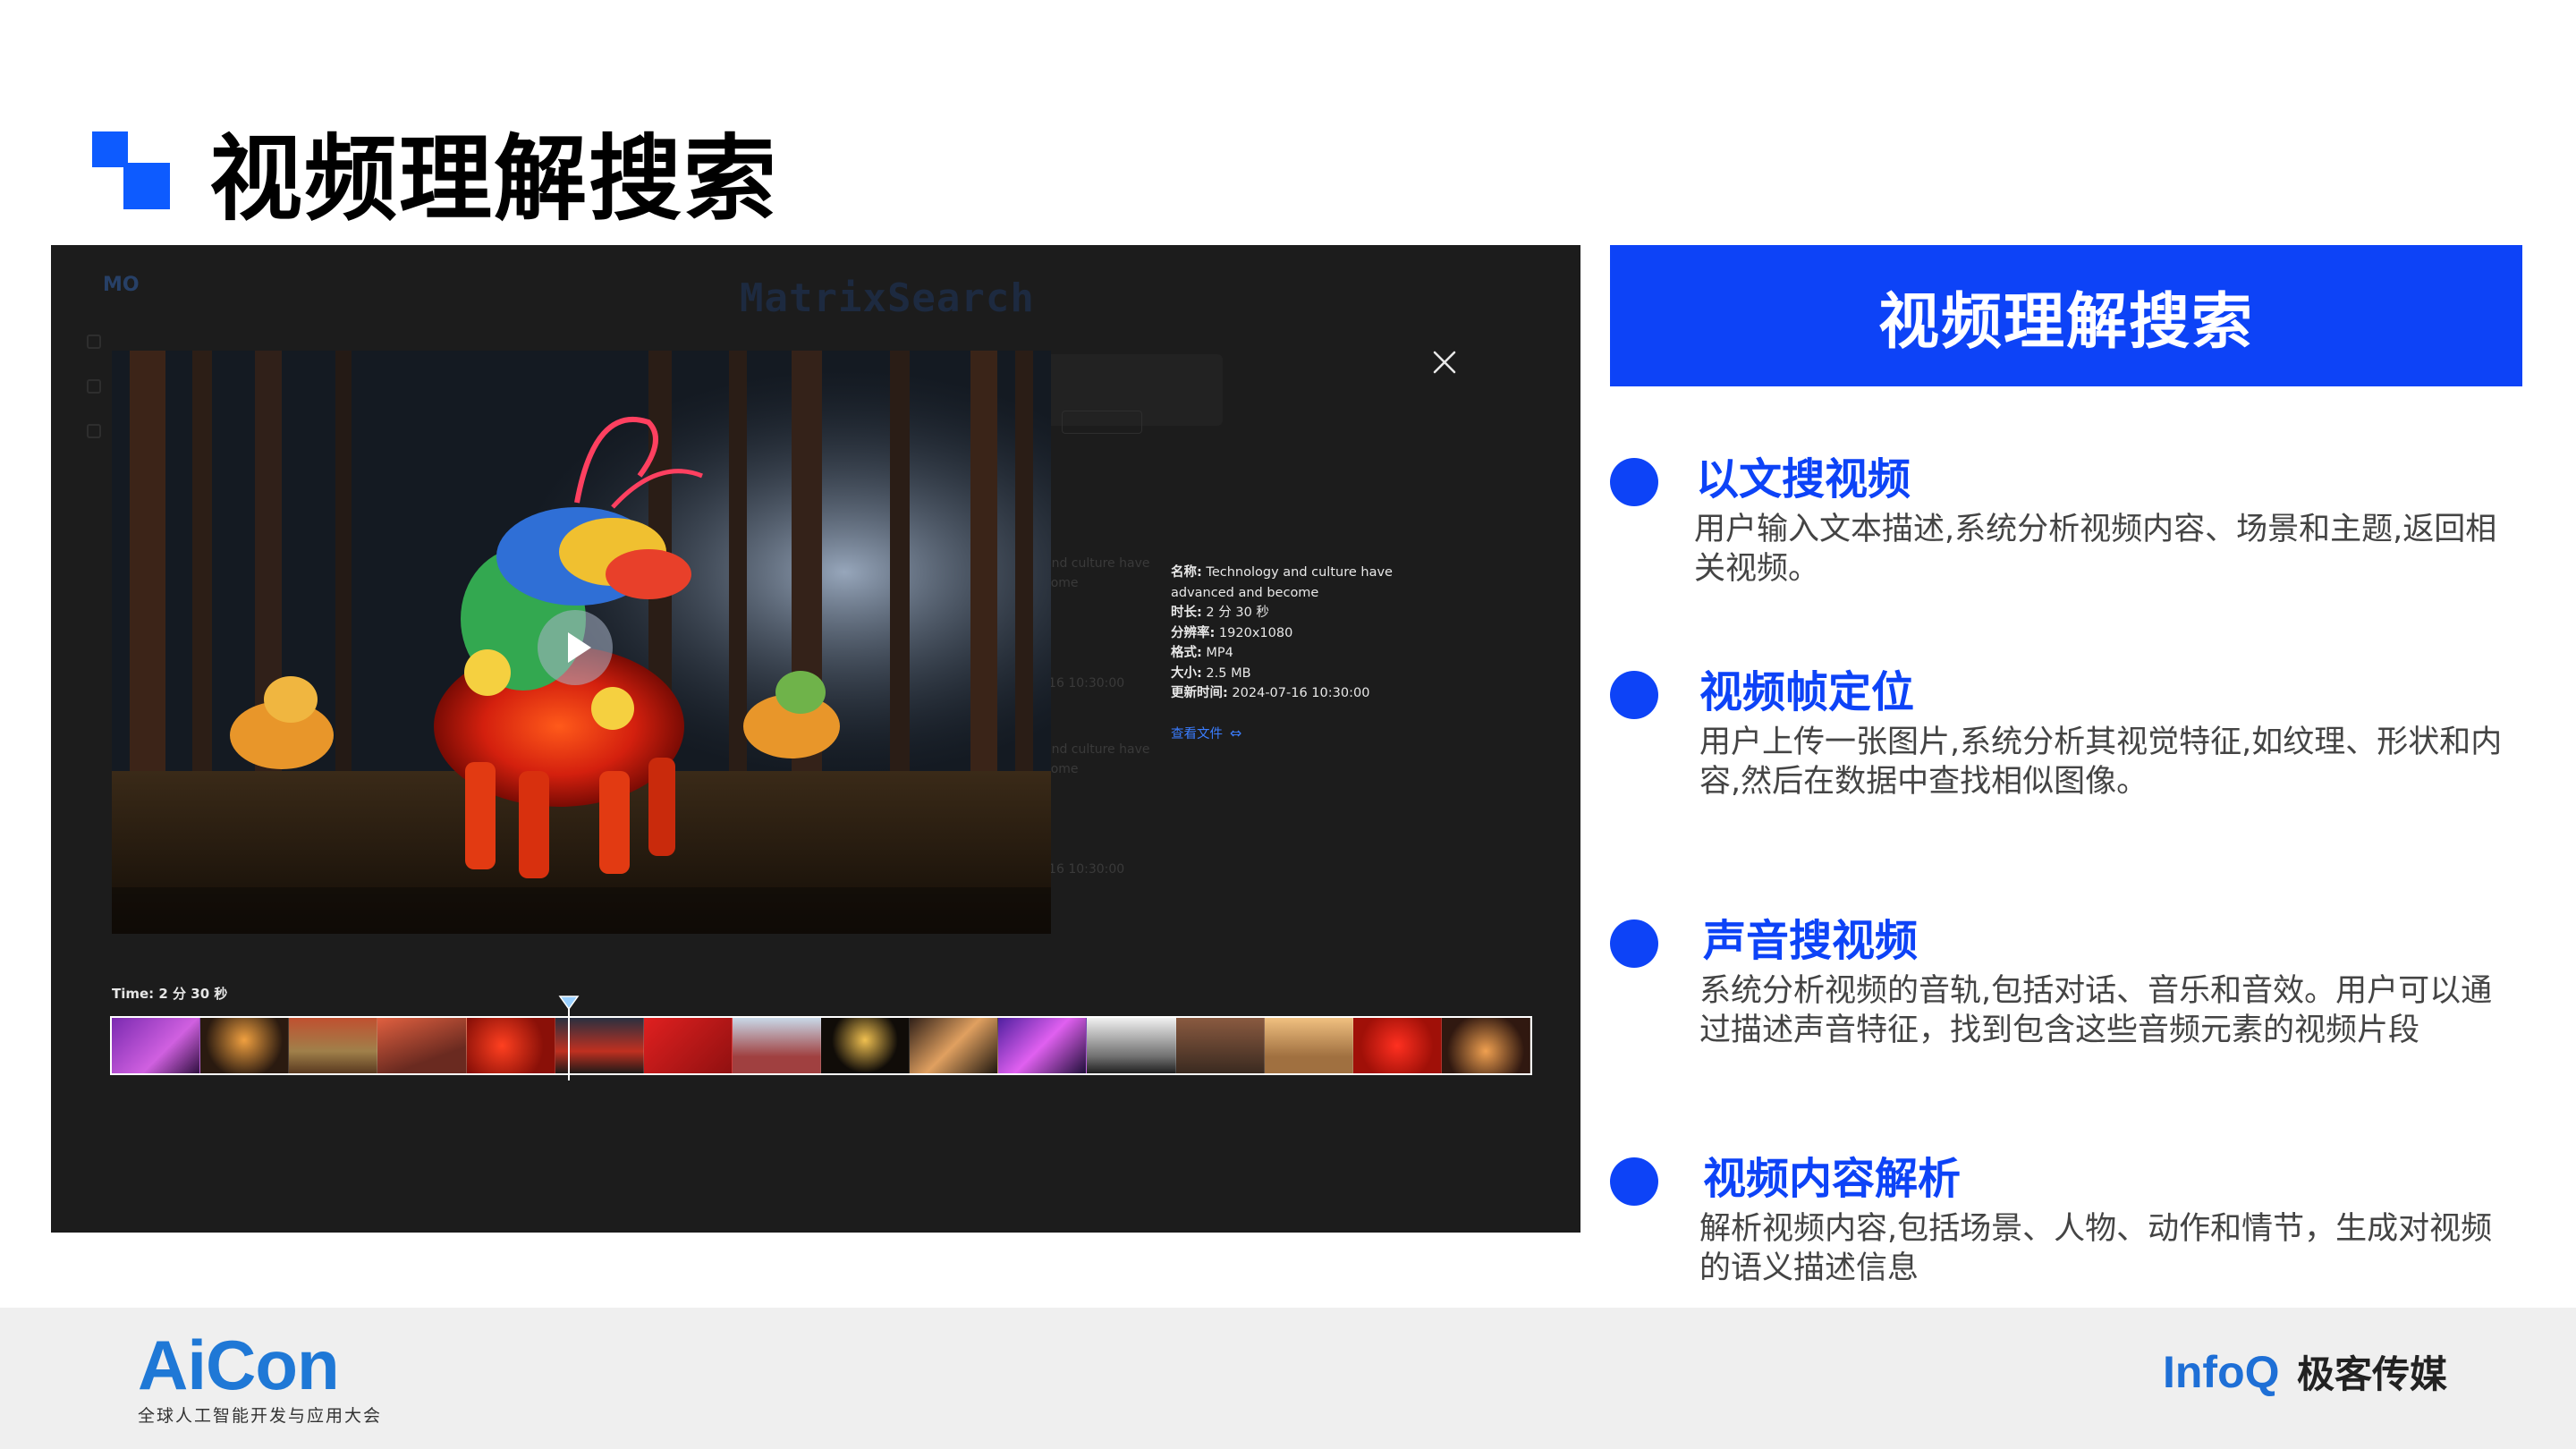 The image size is (2576, 1449). Describe the element at coordinates (1811, 941) in the screenshot. I see `feature-title: 声音搜视频` at that location.